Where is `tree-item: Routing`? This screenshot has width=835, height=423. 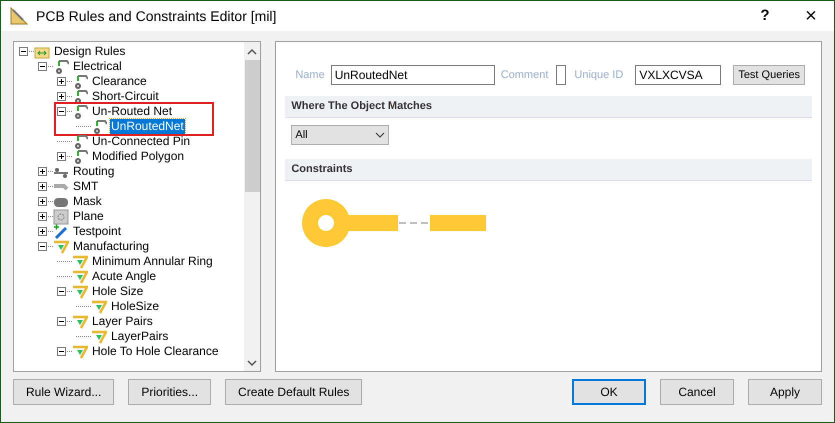
tree-item: Routing is located at coordinates (94, 171).